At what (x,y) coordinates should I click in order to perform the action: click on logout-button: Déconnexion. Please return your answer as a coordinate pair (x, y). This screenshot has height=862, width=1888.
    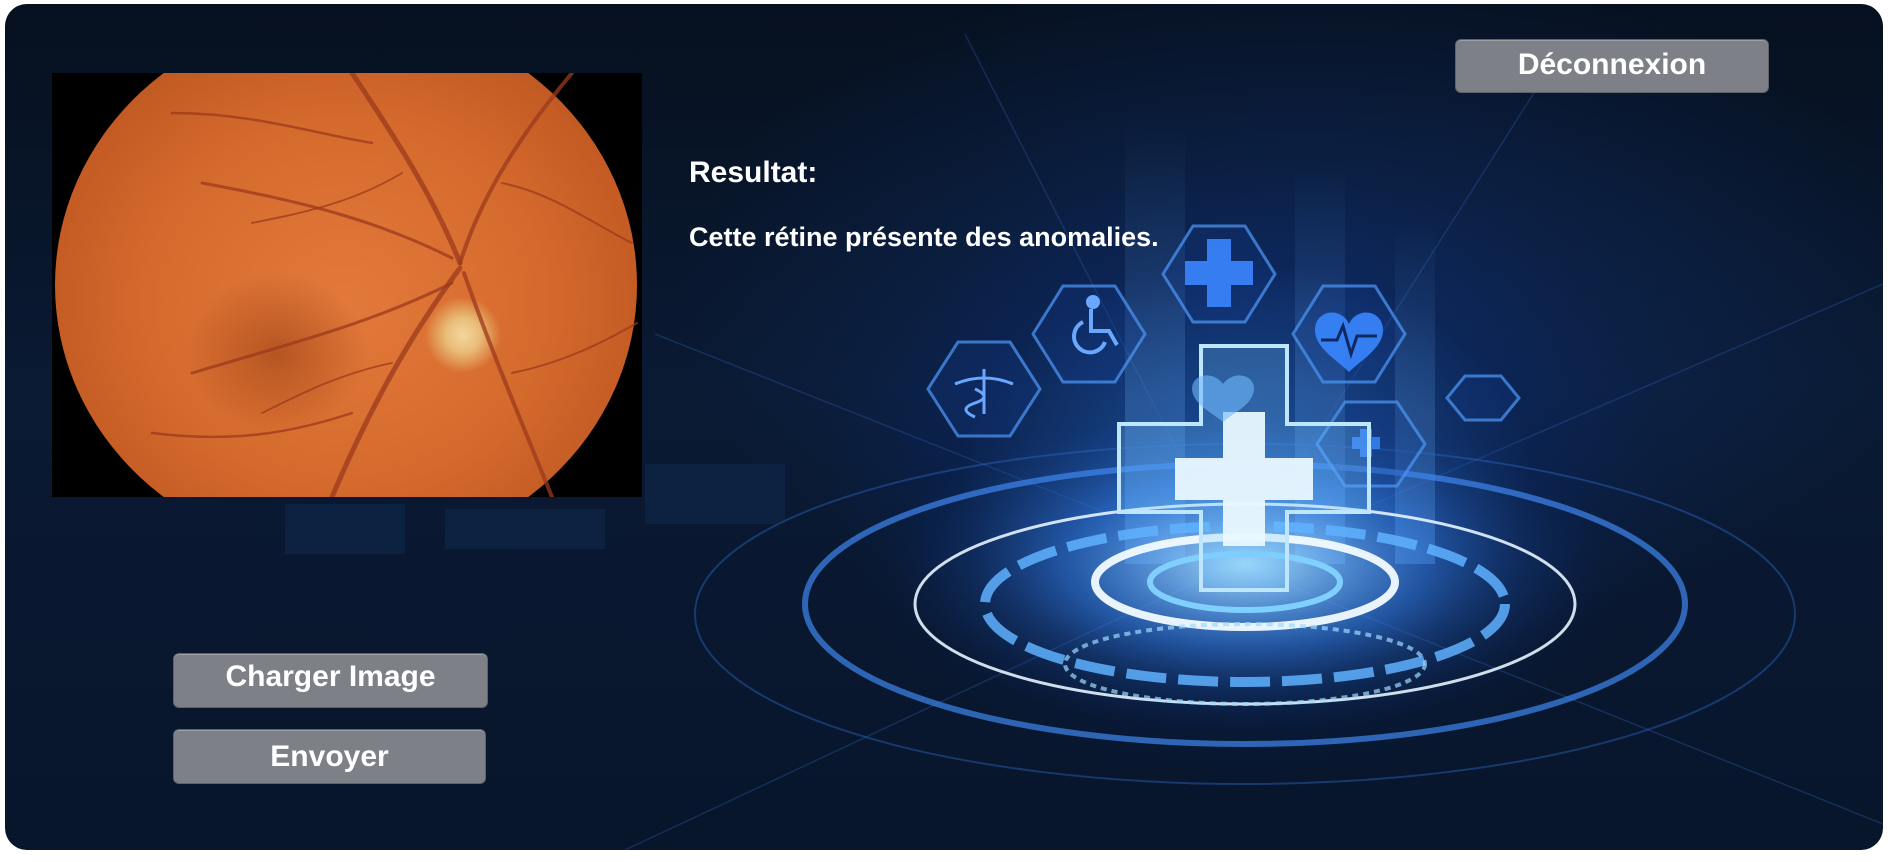
    Looking at the image, I should click on (1612, 66).